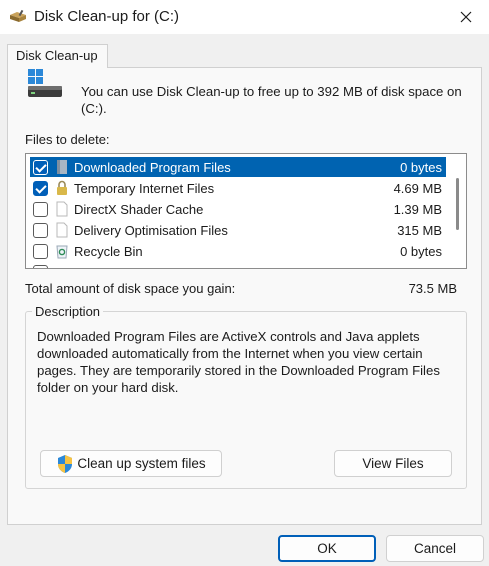  I want to click on button-label: Cancel, so click(435, 548).